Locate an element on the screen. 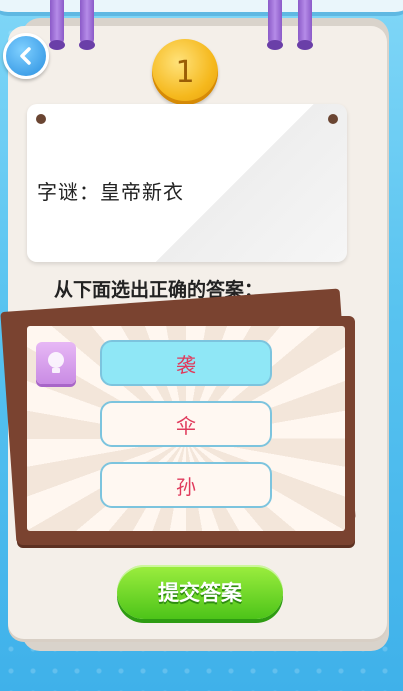 The height and width of the screenshot is (691, 403). riddle-text: 字谜：皇帝新衣 is located at coordinates (110, 192).